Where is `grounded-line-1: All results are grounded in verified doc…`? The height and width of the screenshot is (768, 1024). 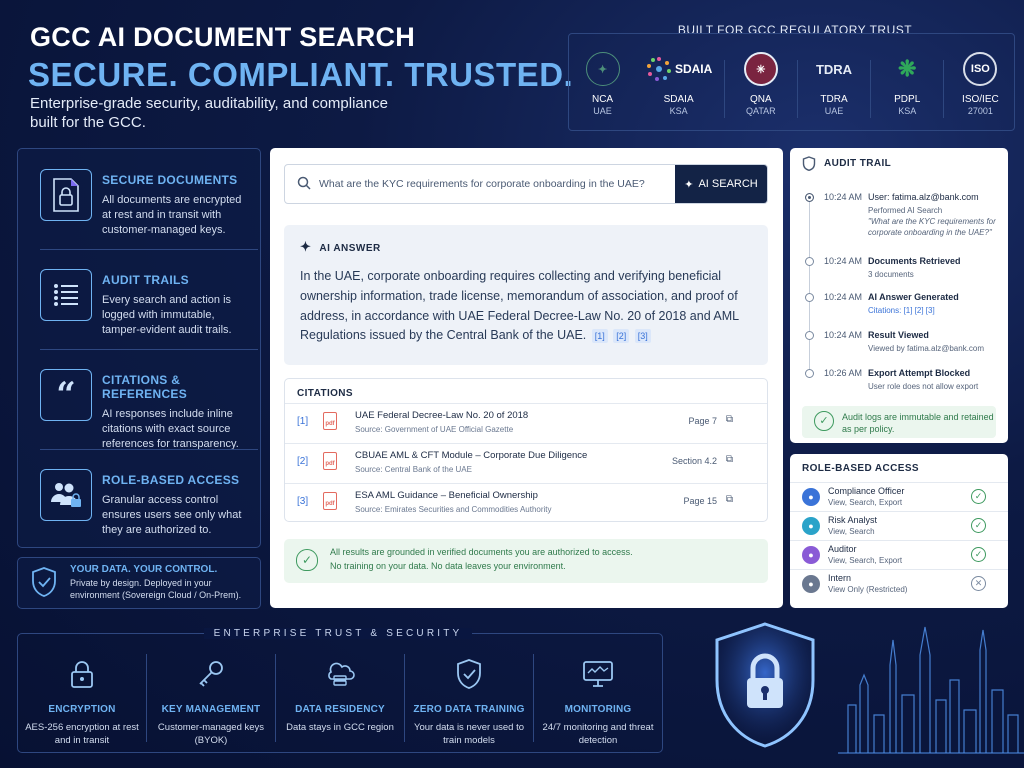 grounded-line-1: All results are grounded in verified doc… is located at coordinates (481, 552).